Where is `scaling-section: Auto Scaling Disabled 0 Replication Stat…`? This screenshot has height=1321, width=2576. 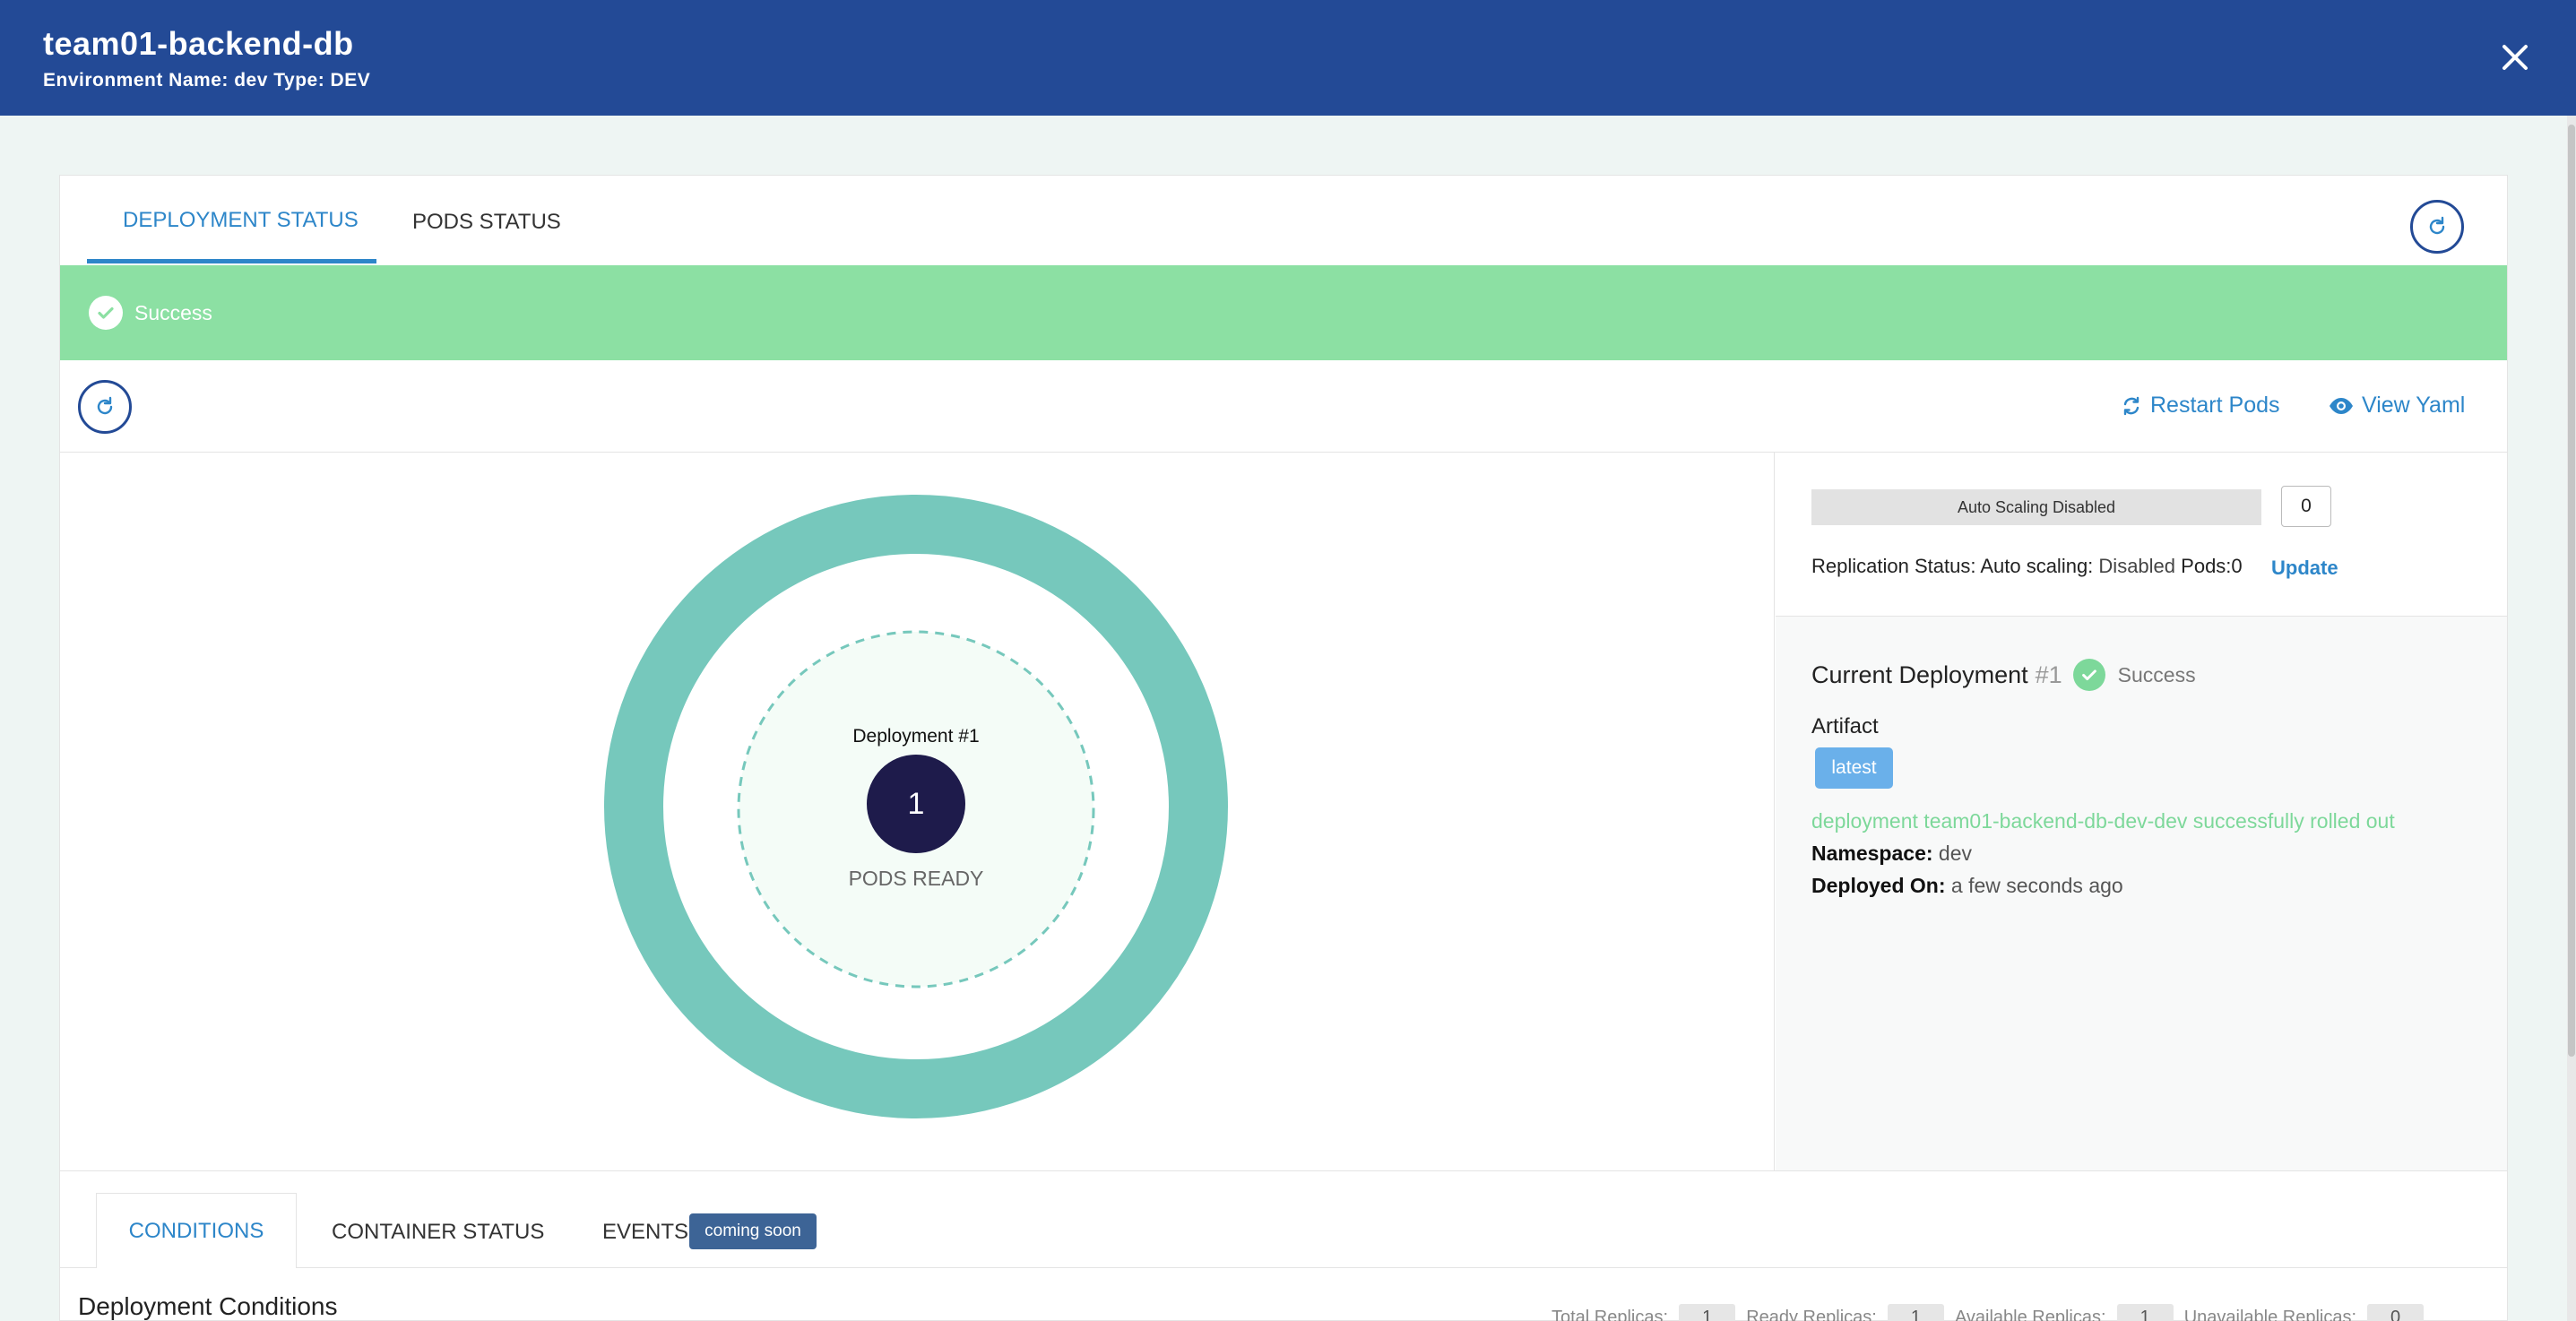
scaling-section: Auto Scaling Disabled 0 Replication Stat… is located at coordinates (2141, 535).